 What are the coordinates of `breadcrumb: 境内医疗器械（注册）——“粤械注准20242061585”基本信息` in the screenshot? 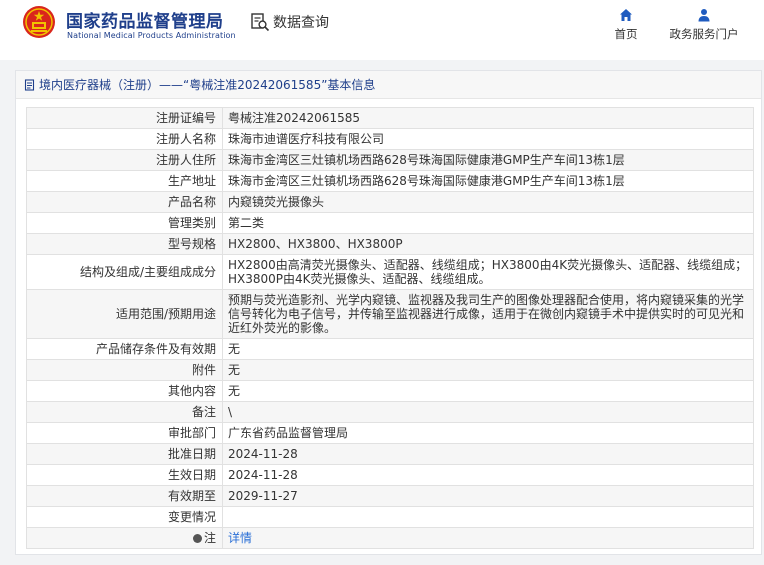 It's located at (388, 85).